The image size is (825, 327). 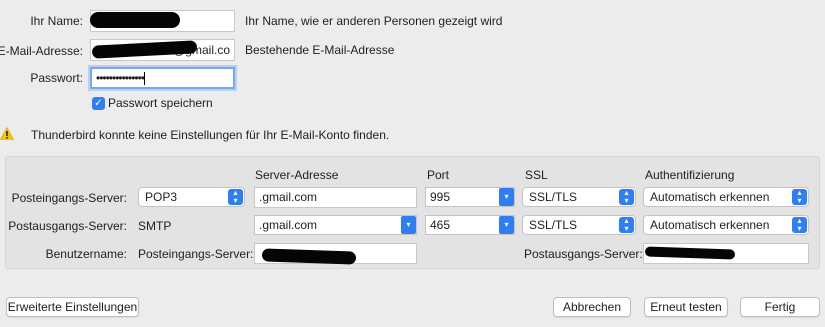 What do you see at coordinates (41, 51) in the screenshot?
I see `email-label: E-Mail-Adresse:` at bounding box center [41, 51].